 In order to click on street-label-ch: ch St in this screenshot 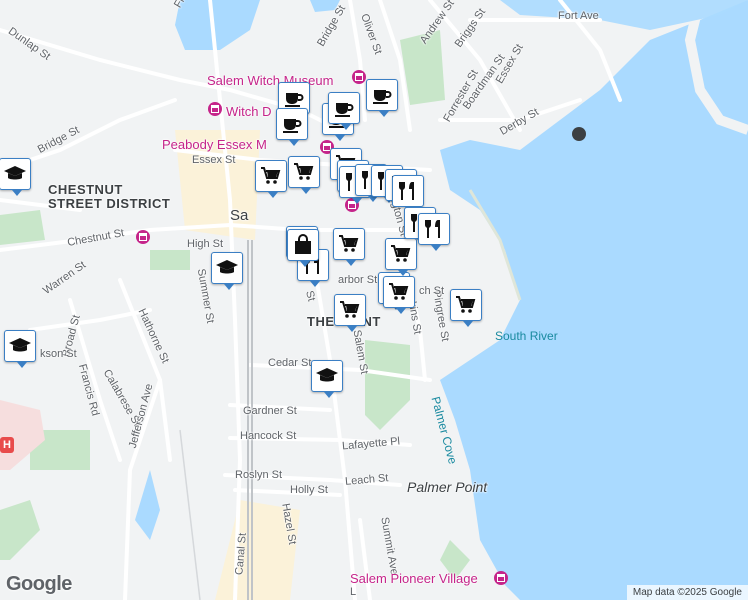, I will do `click(432, 291)`.